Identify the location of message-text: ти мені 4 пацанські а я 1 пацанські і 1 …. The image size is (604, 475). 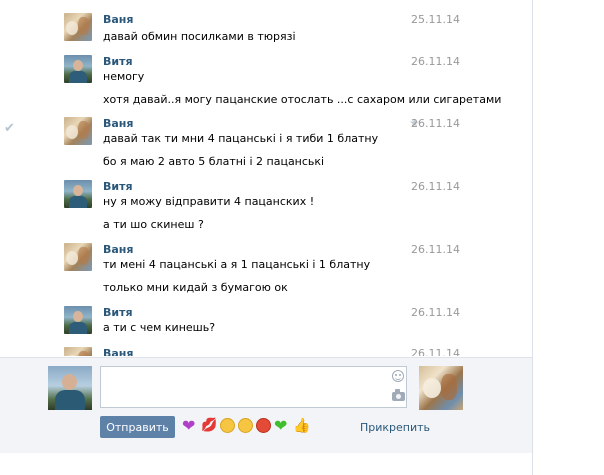
(237, 264).